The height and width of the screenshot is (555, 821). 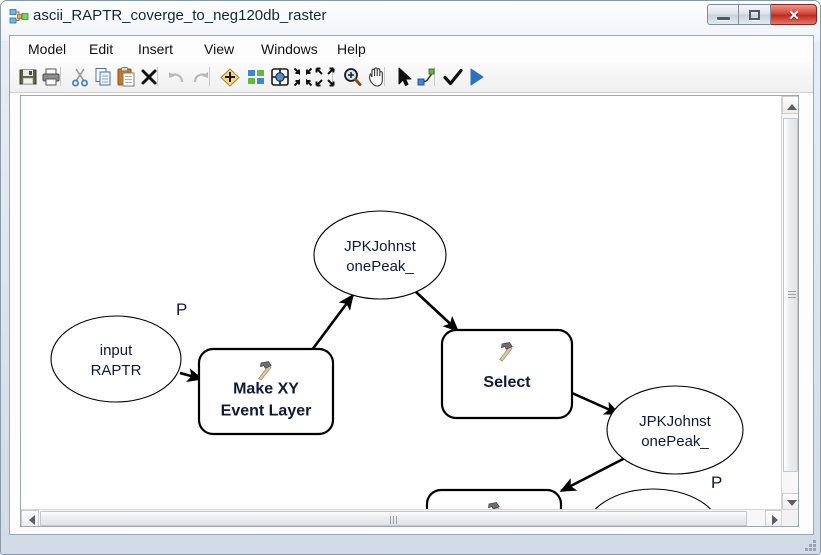 What do you see at coordinates (47, 49) in the screenshot?
I see `menu-model: Model` at bounding box center [47, 49].